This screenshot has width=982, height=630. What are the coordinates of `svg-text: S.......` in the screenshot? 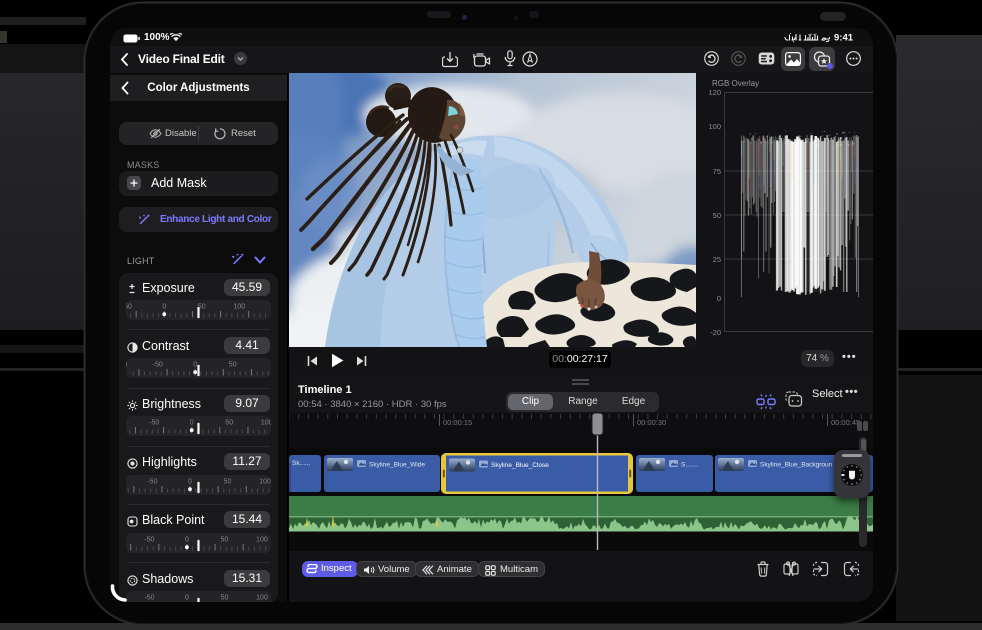 It's located at (689, 465).